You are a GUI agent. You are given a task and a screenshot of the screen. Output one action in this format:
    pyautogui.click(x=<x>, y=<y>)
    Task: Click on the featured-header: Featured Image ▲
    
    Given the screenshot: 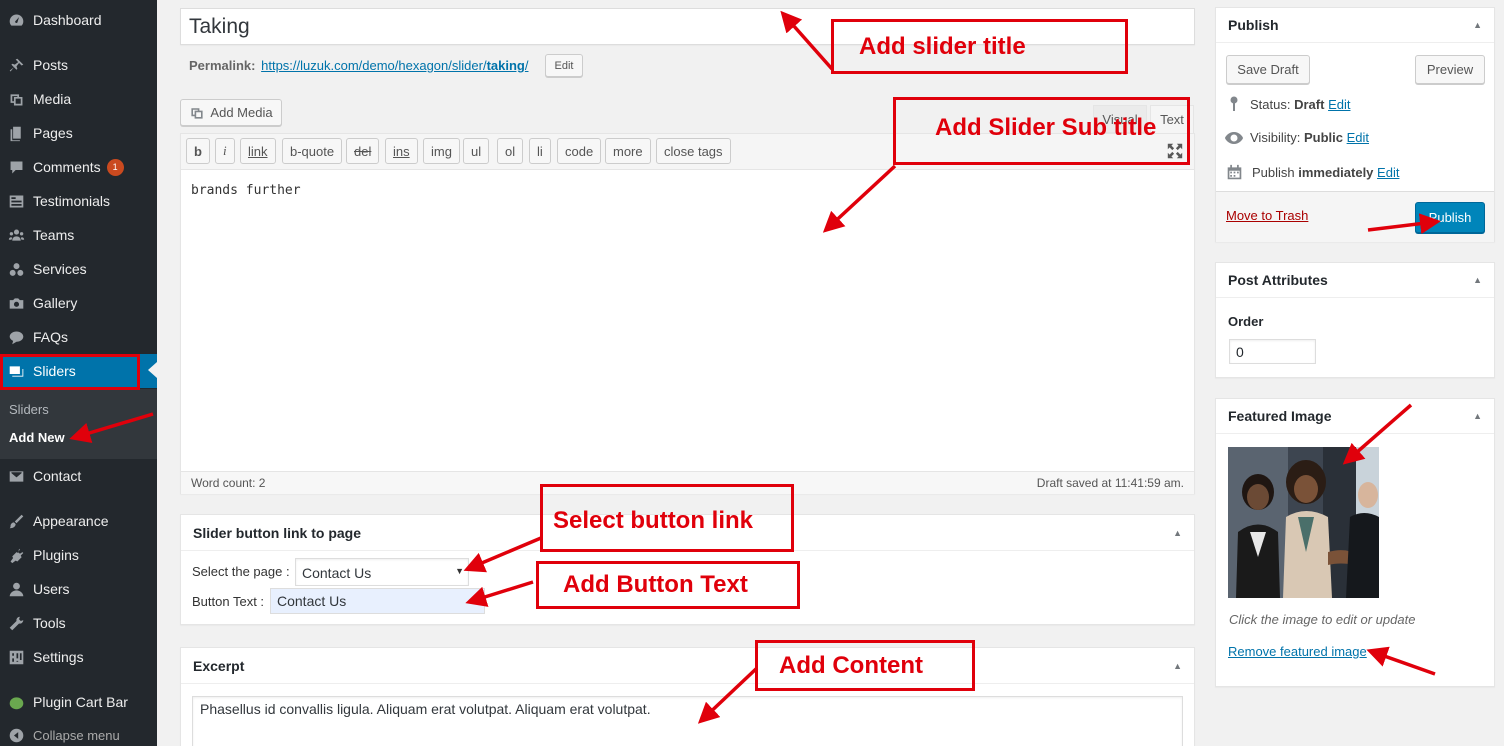 What is the action you would take?
    pyautogui.click(x=1355, y=416)
    